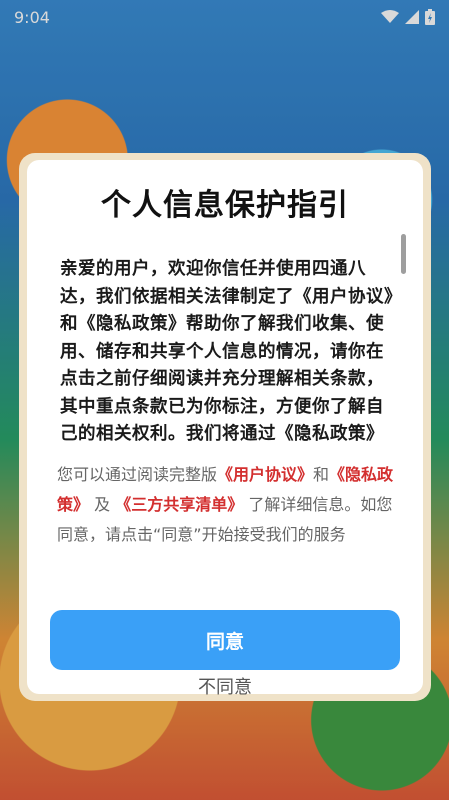  What do you see at coordinates (265, 474) in the screenshot?
I see `user-agreement-link: 《用户协议》` at bounding box center [265, 474].